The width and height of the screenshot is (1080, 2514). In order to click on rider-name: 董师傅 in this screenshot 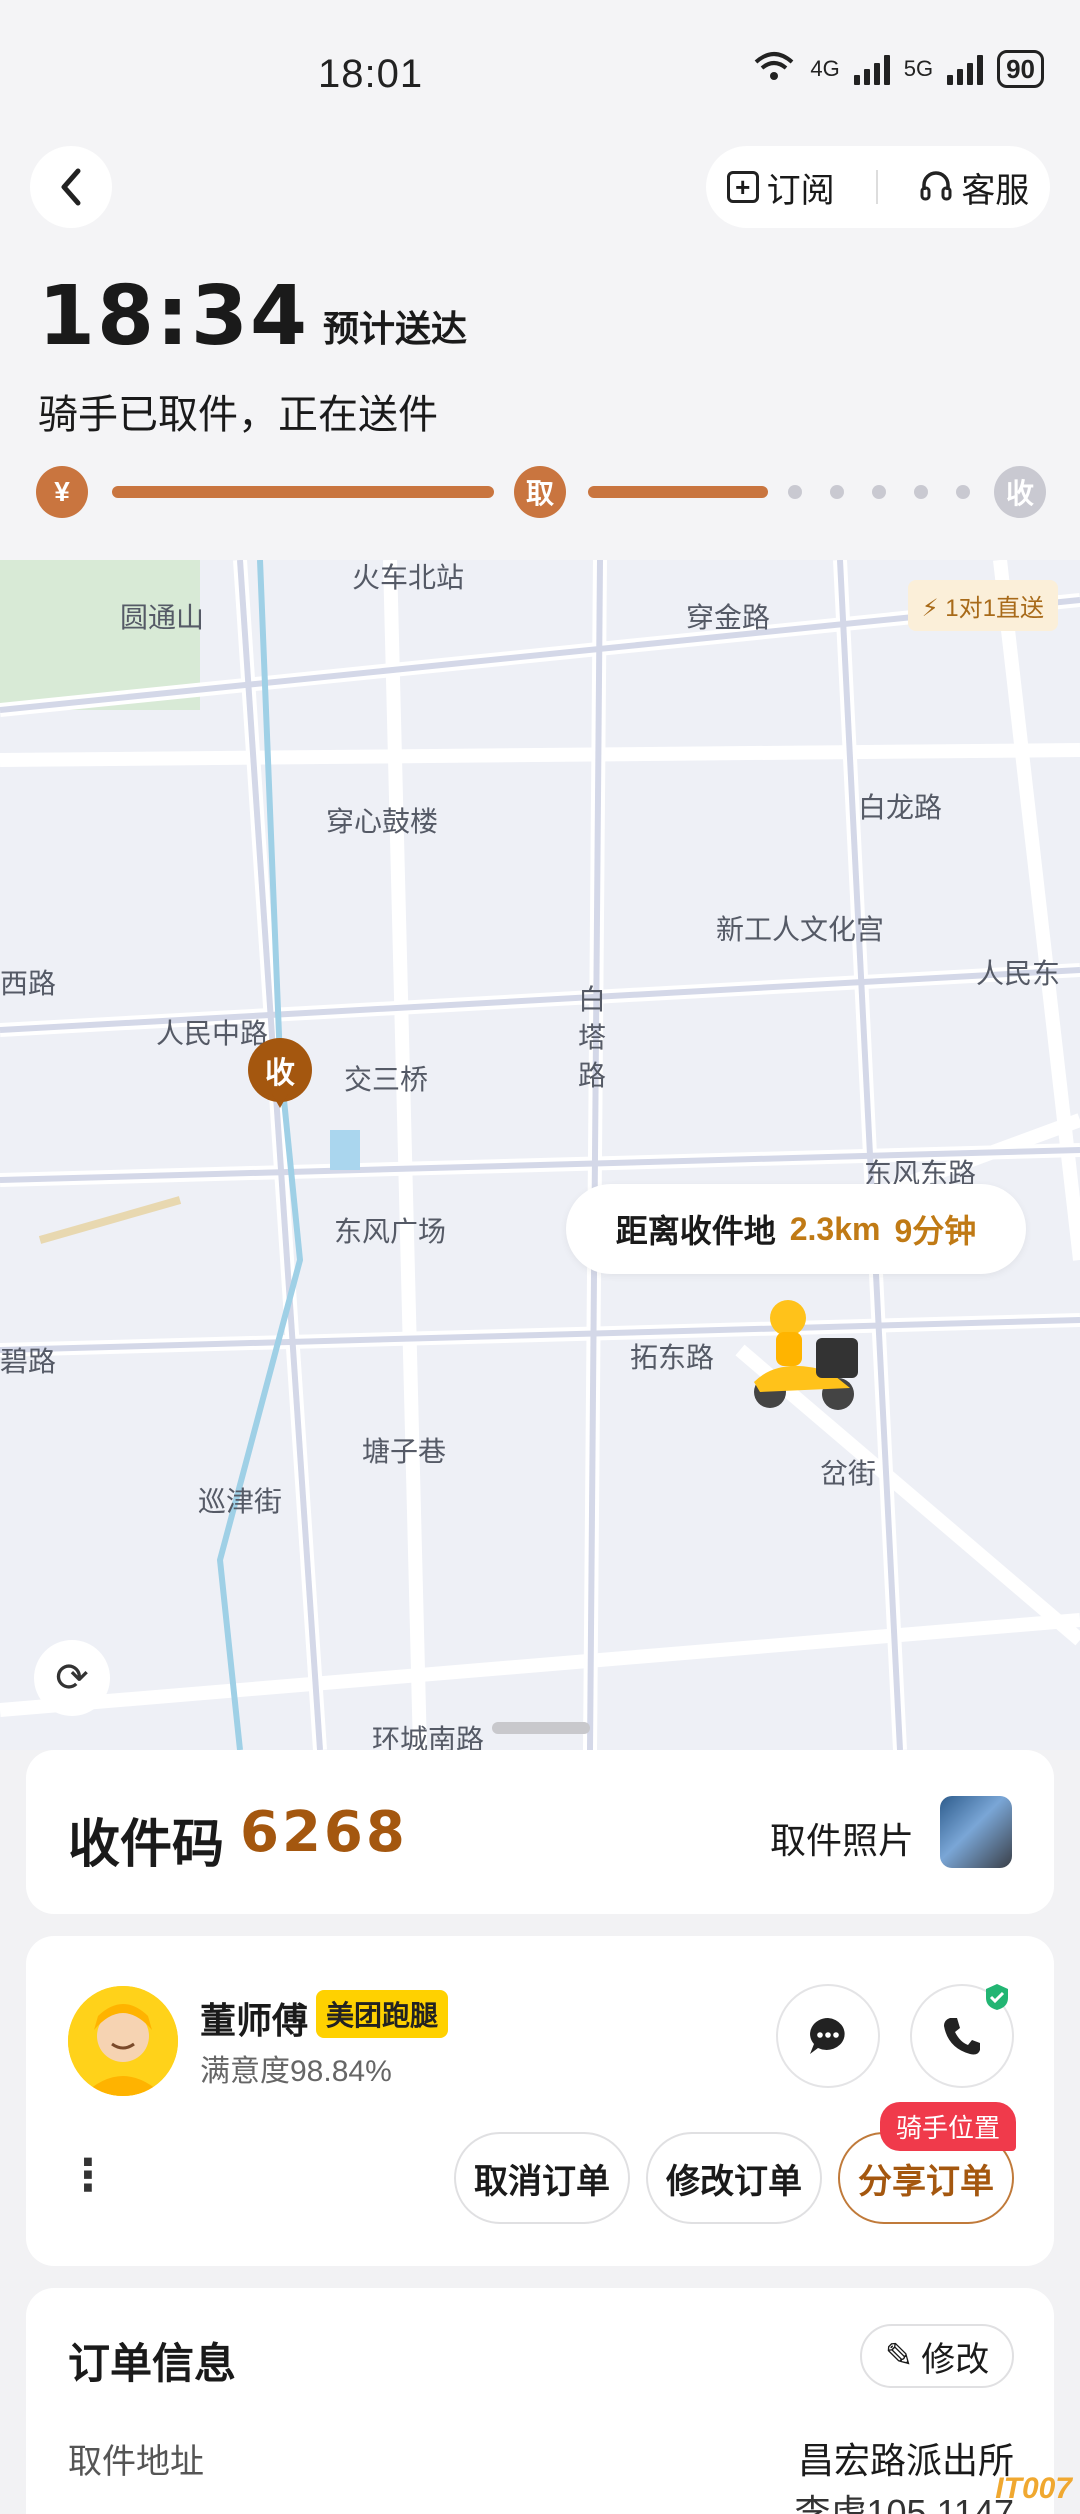, I will do `click(254, 2020)`.